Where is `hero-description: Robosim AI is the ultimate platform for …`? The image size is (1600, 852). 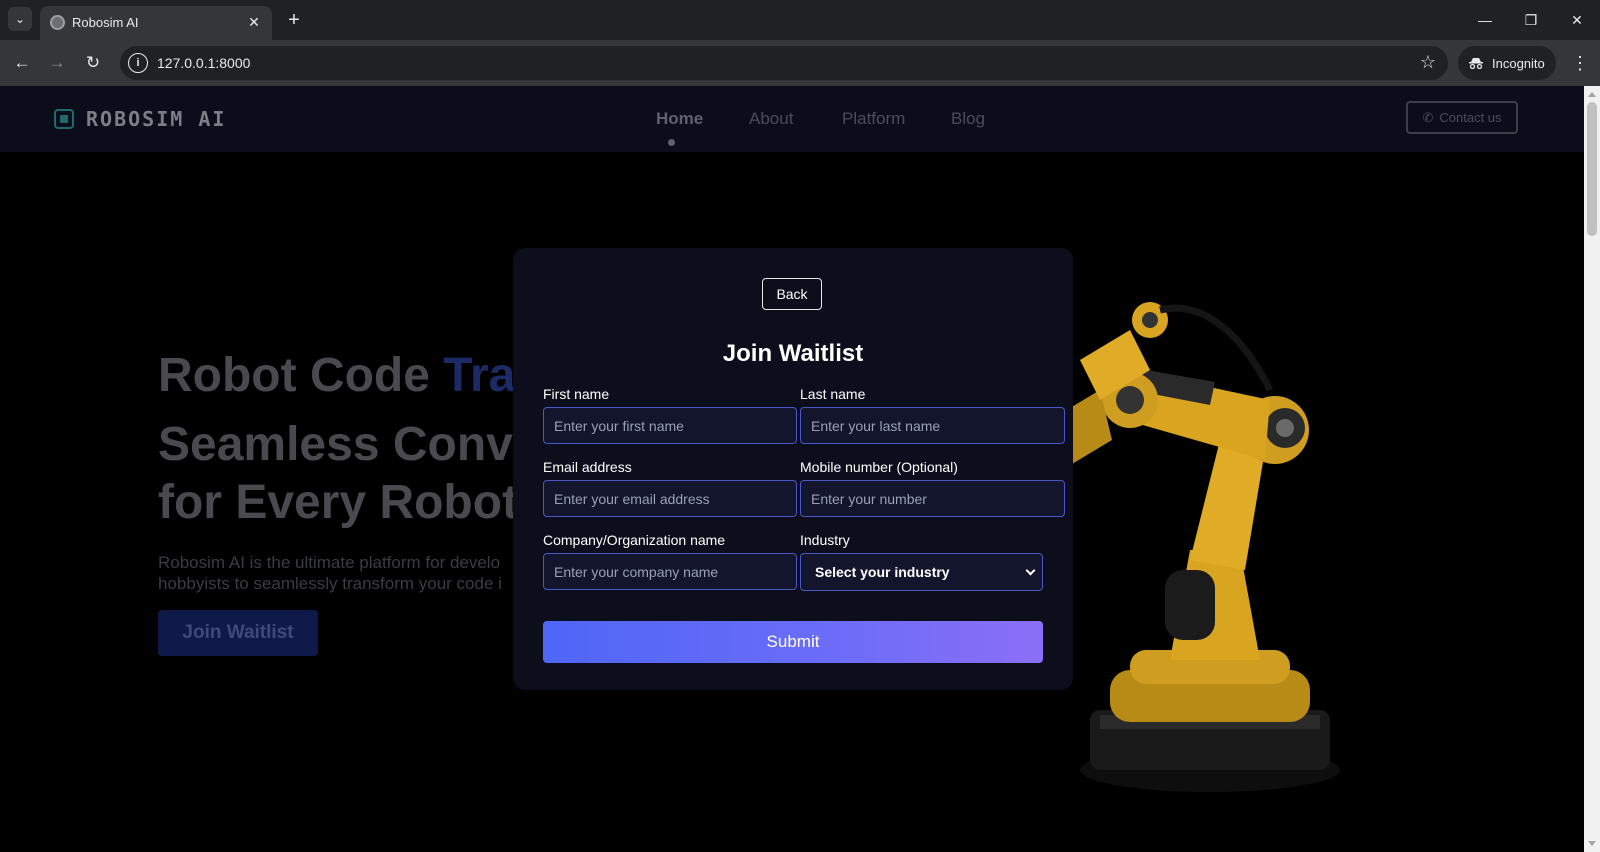 hero-description: Robosim AI is the ultimate platform for … is located at coordinates (330, 573).